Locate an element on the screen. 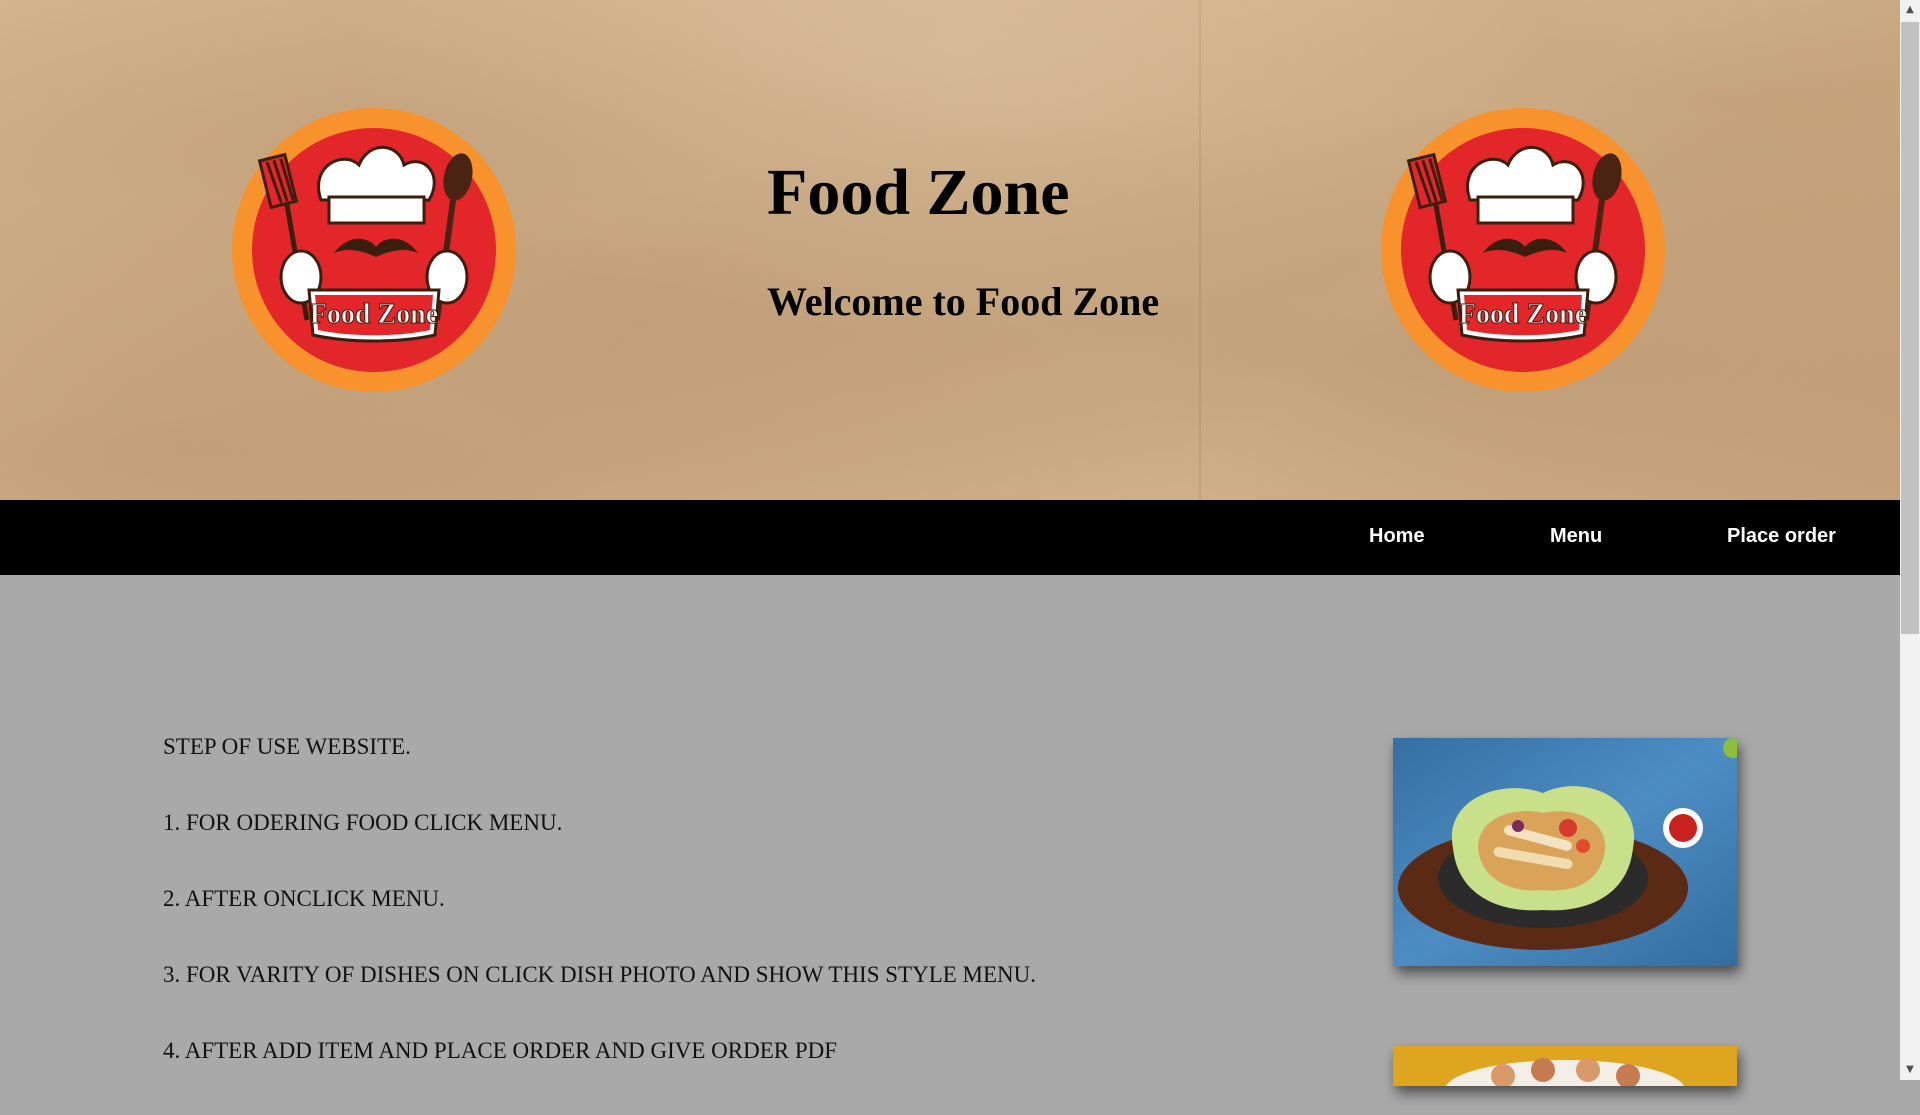 The width and height of the screenshot is (1920, 1115). scroll-down-arrow-icon: ▼ is located at coordinates (1910, 1070).